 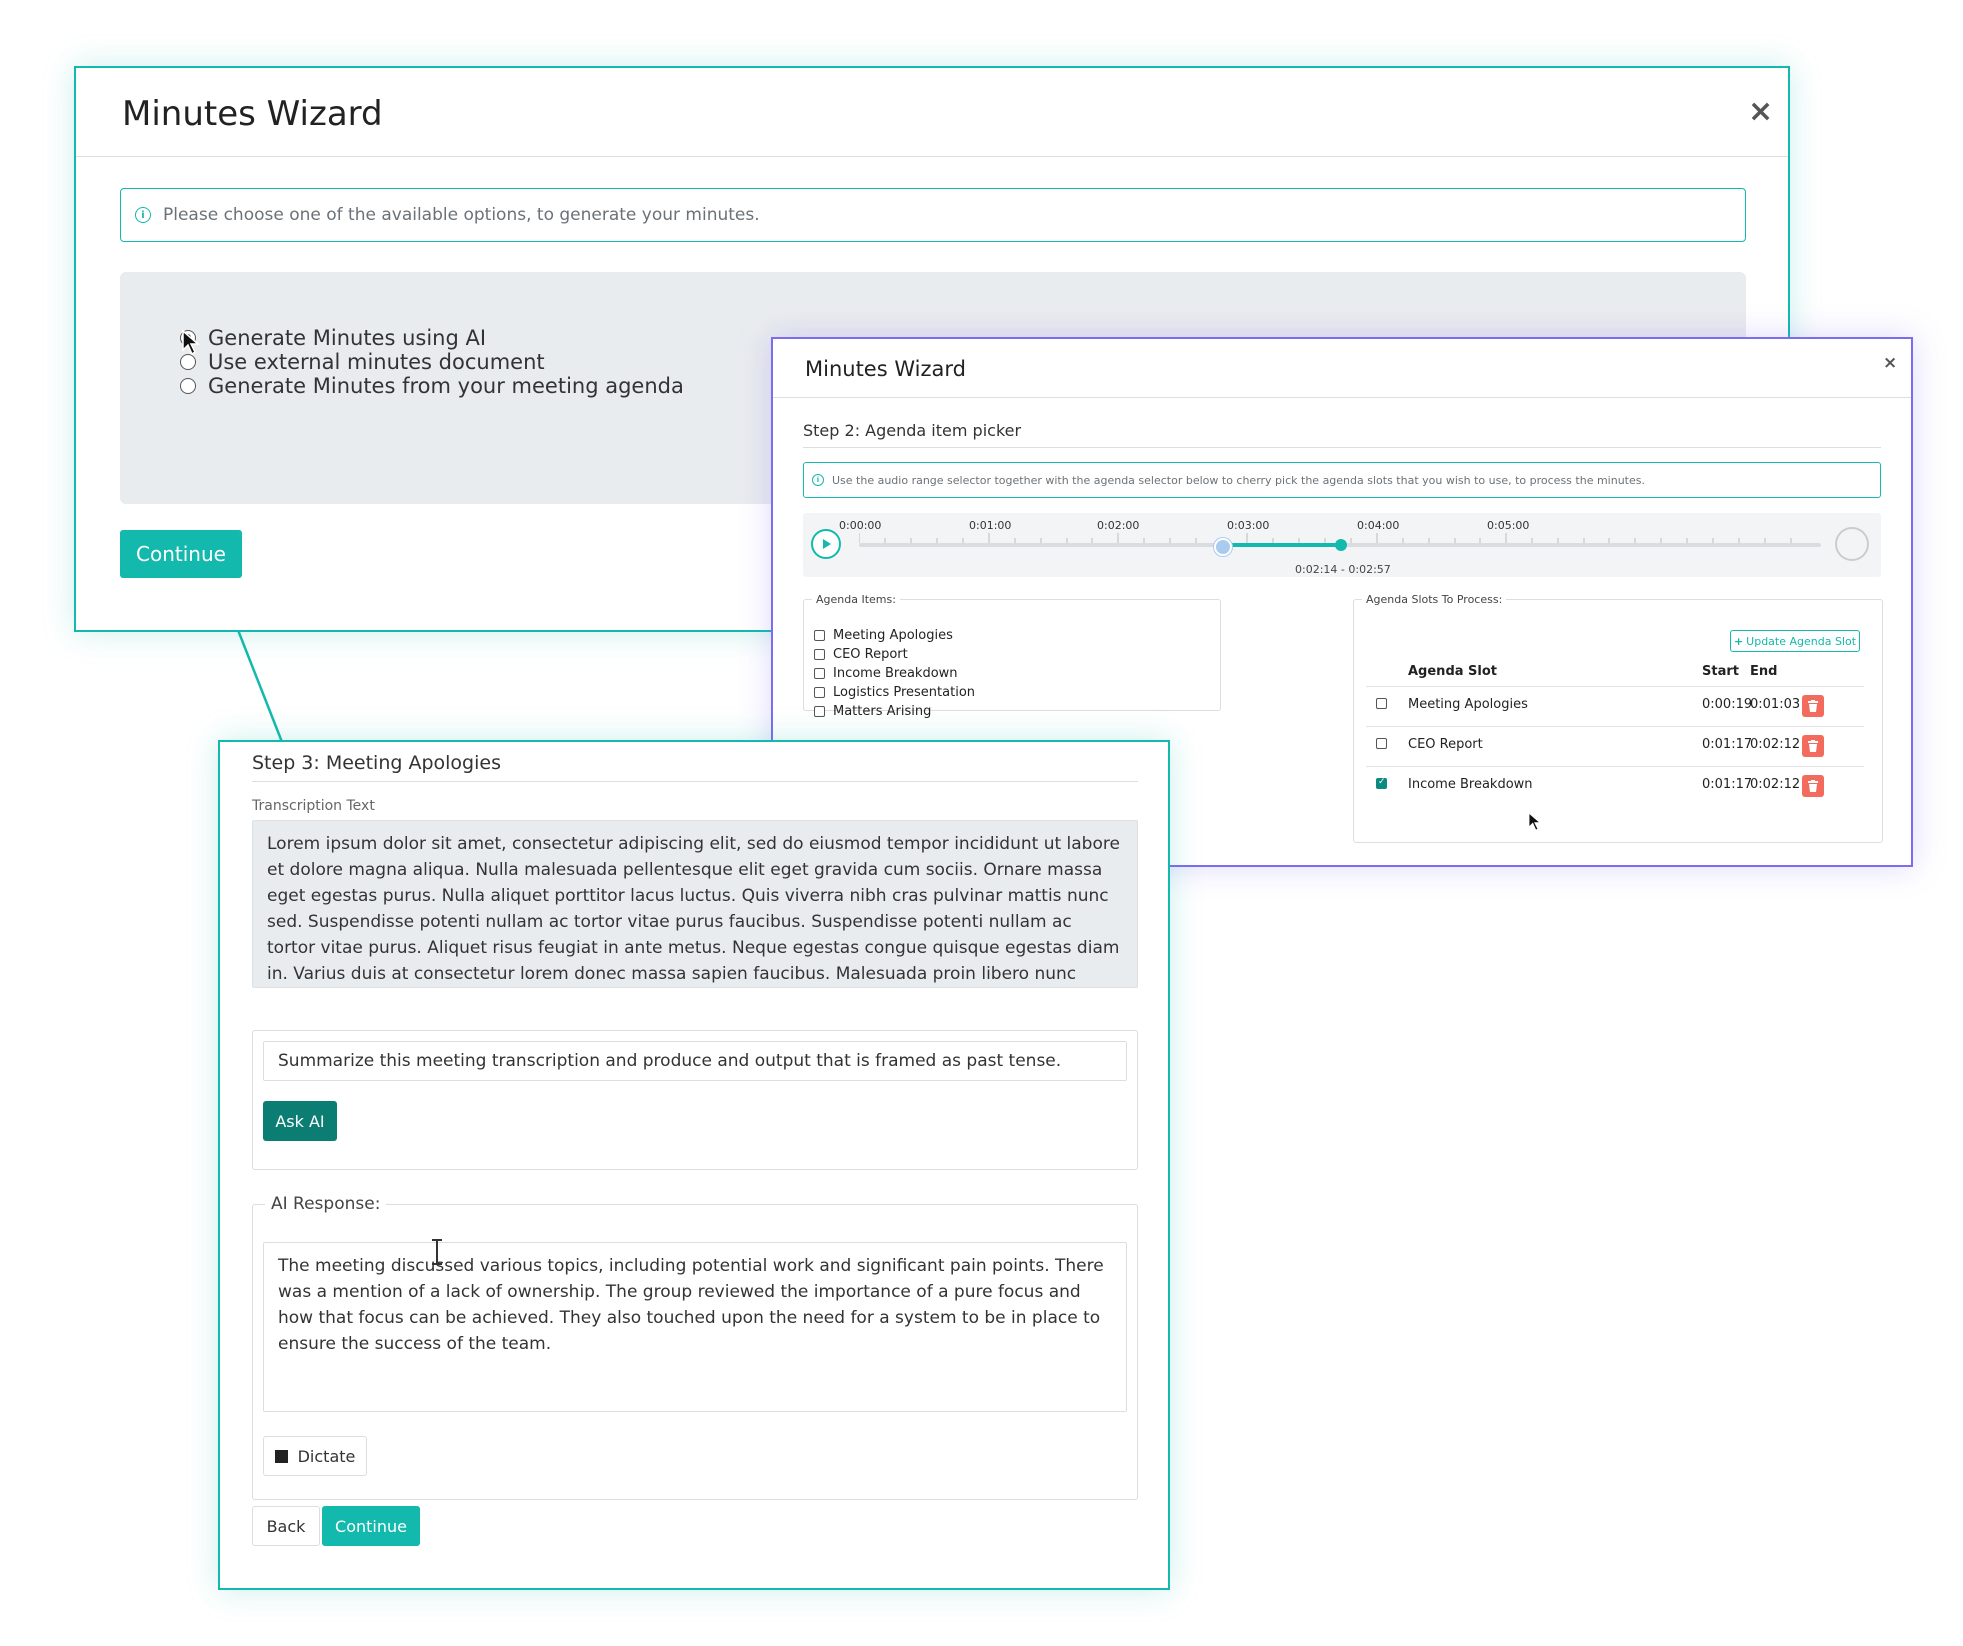 I want to click on slot-name: CEO Report, so click(x=1445, y=744).